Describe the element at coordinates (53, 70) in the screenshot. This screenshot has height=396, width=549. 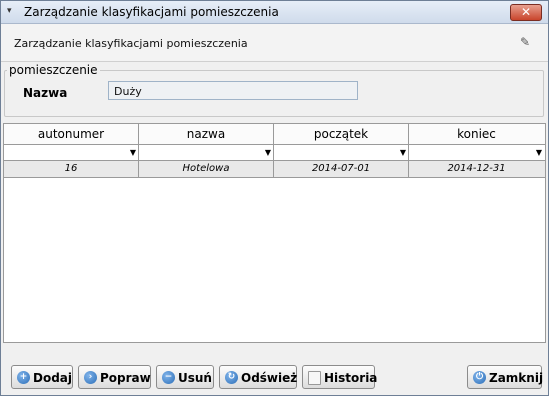
I see `room-group-label: pomieszczenie` at that location.